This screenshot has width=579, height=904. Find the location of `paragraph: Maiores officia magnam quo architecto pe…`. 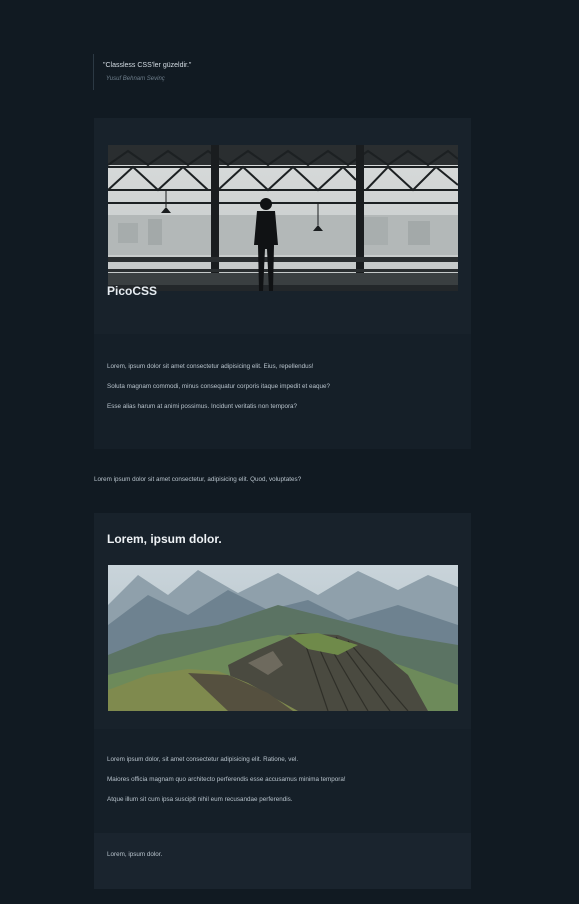

paragraph: Maiores officia magnam quo architecto pe… is located at coordinates (226, 779).